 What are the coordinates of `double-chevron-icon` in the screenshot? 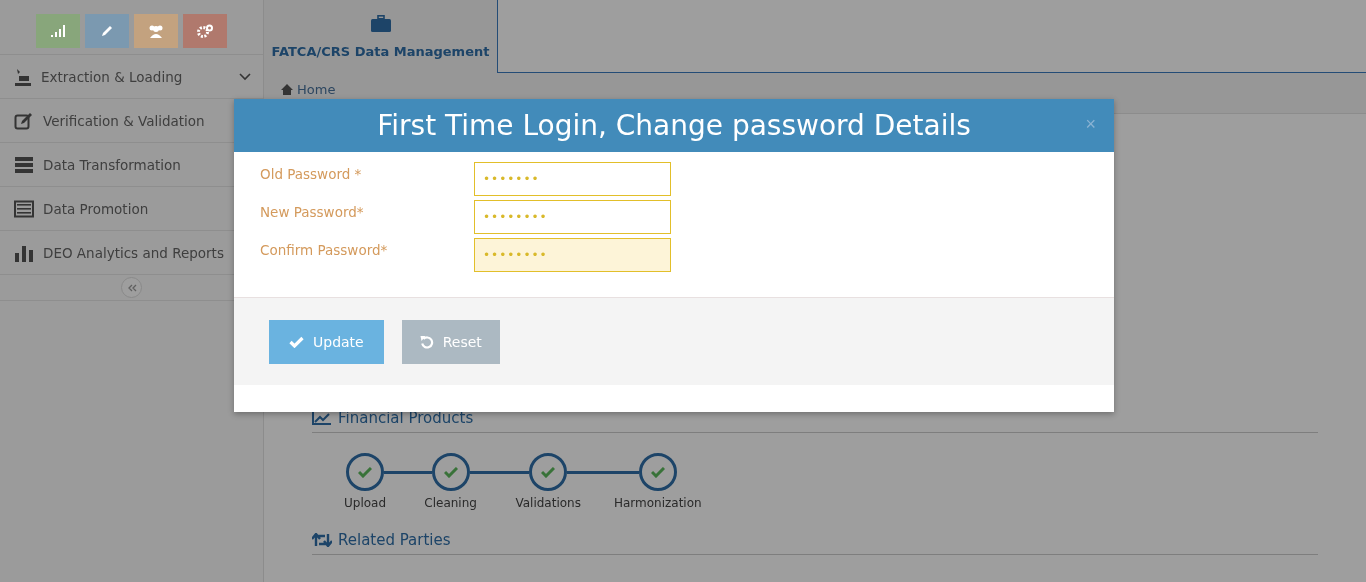 It's located at (131, 287).